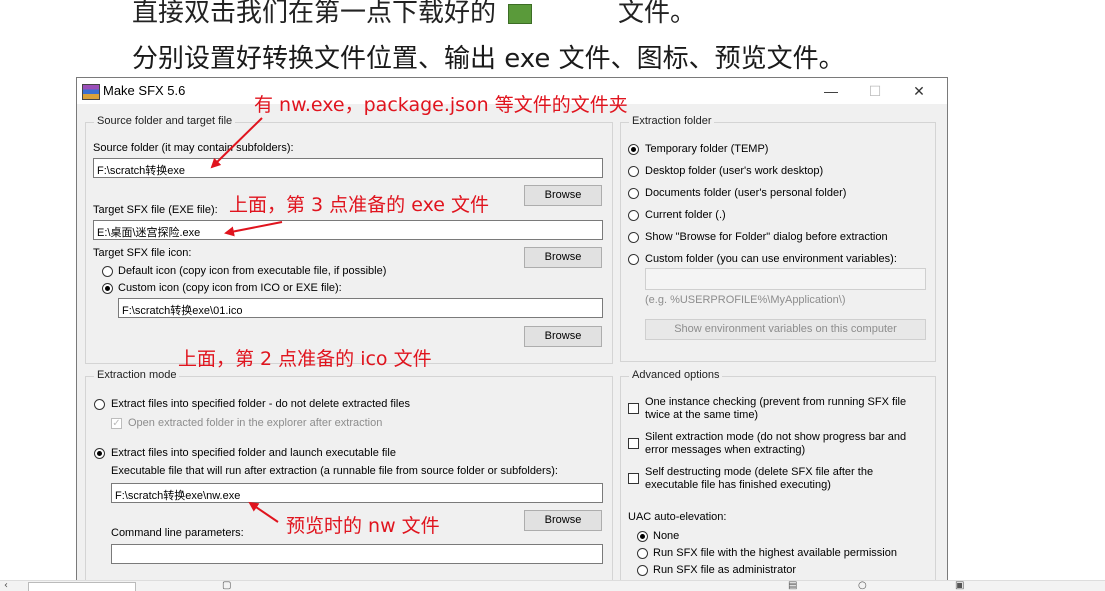  Describe the element at coordinates (563, 520) in the screenshot. I see `executable-browse-button: Browse` at that location.